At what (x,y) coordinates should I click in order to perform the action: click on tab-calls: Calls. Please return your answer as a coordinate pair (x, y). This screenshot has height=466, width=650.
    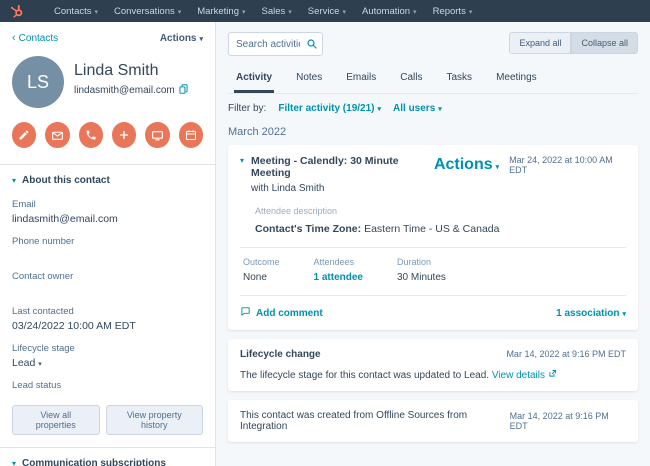
    Looking at the image, I should click on (411, 80).